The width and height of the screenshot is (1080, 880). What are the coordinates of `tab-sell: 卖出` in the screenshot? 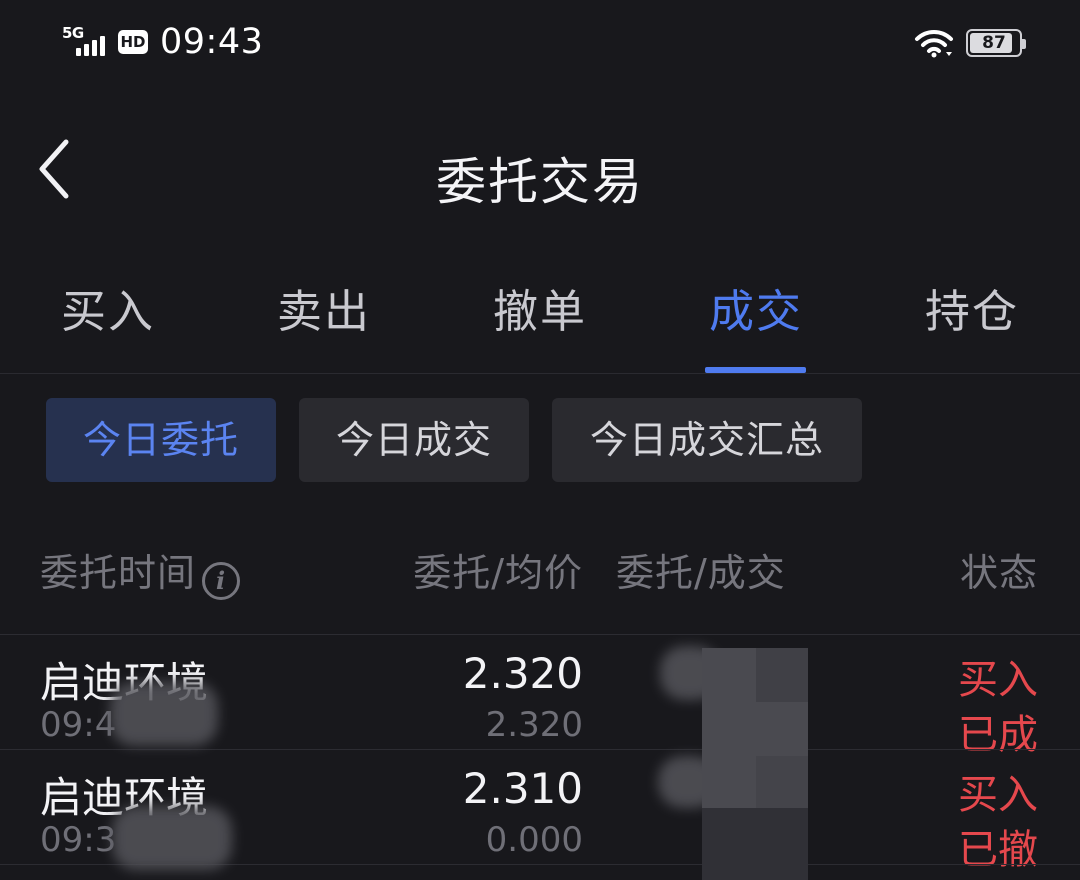 It's located at (324, 322).